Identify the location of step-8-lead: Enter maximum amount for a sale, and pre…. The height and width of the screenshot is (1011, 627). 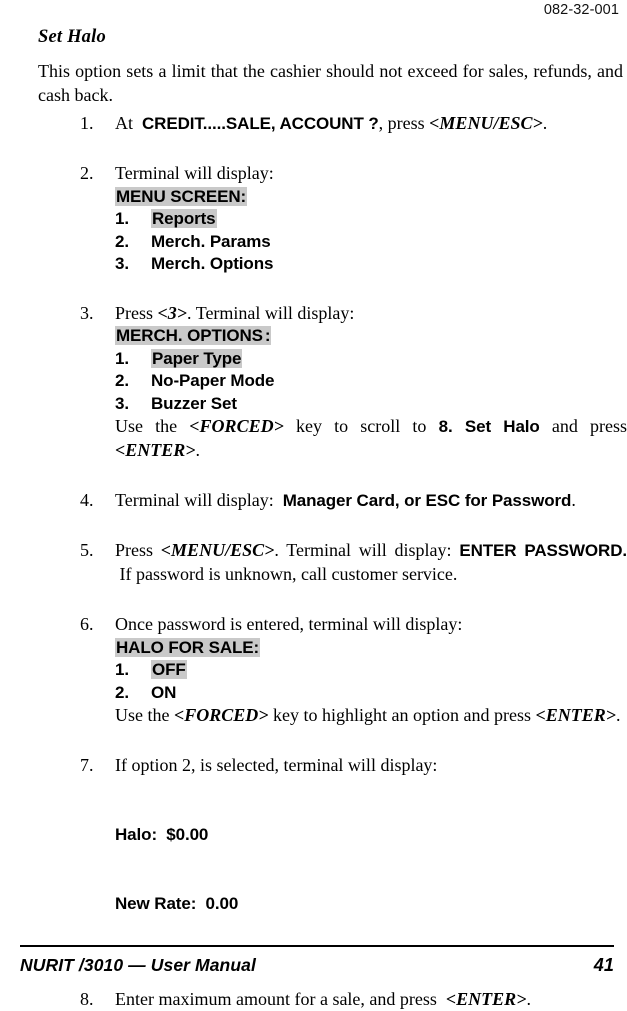
(276, 999).